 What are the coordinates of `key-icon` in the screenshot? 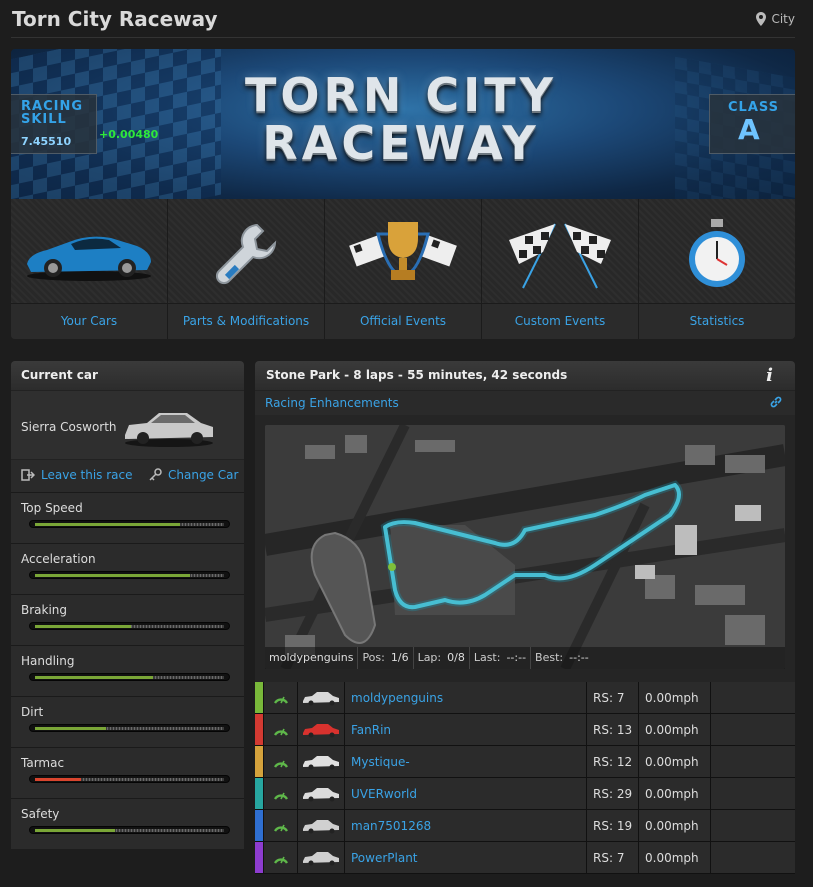 It's located at (155, 474).